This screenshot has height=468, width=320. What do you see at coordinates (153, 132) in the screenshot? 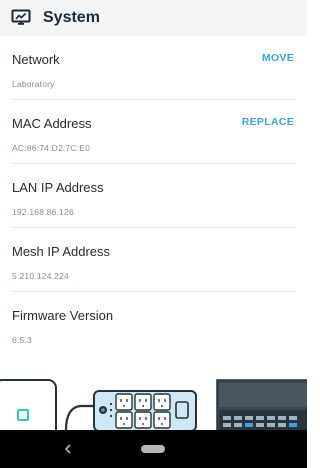
I see `mac-address-row: MAC Address AC:86:74:D2:7C:E0 REPLACE` at bounding box center [153, 132].